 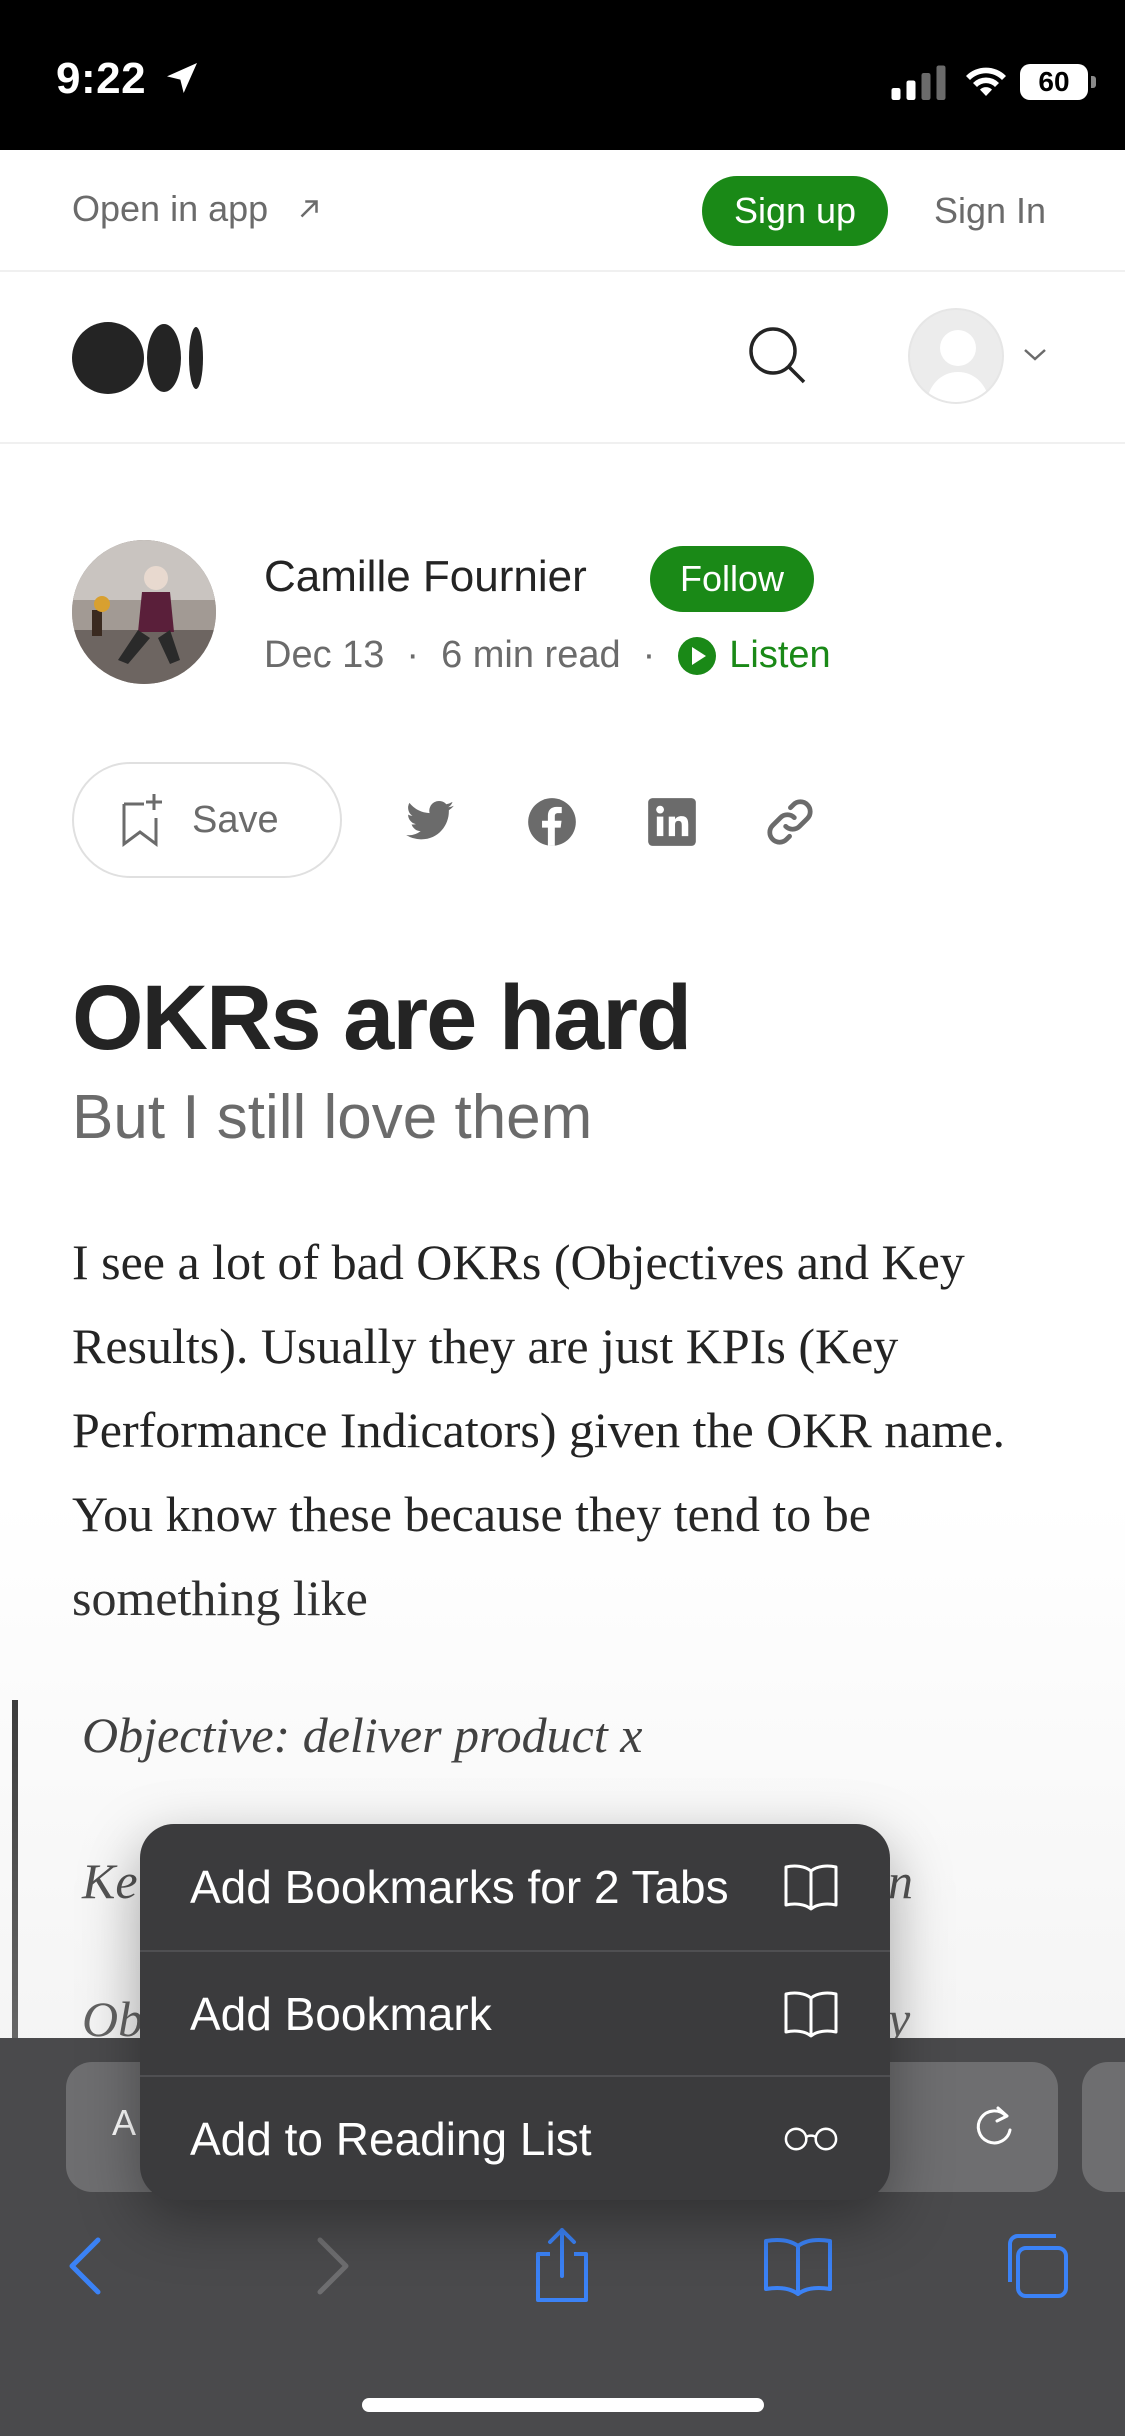 What do you see at coordinates (341, 2013) in the screenshot?
I see `menu-item-label: Add Bookmark` at bounding box center [341, 2013].